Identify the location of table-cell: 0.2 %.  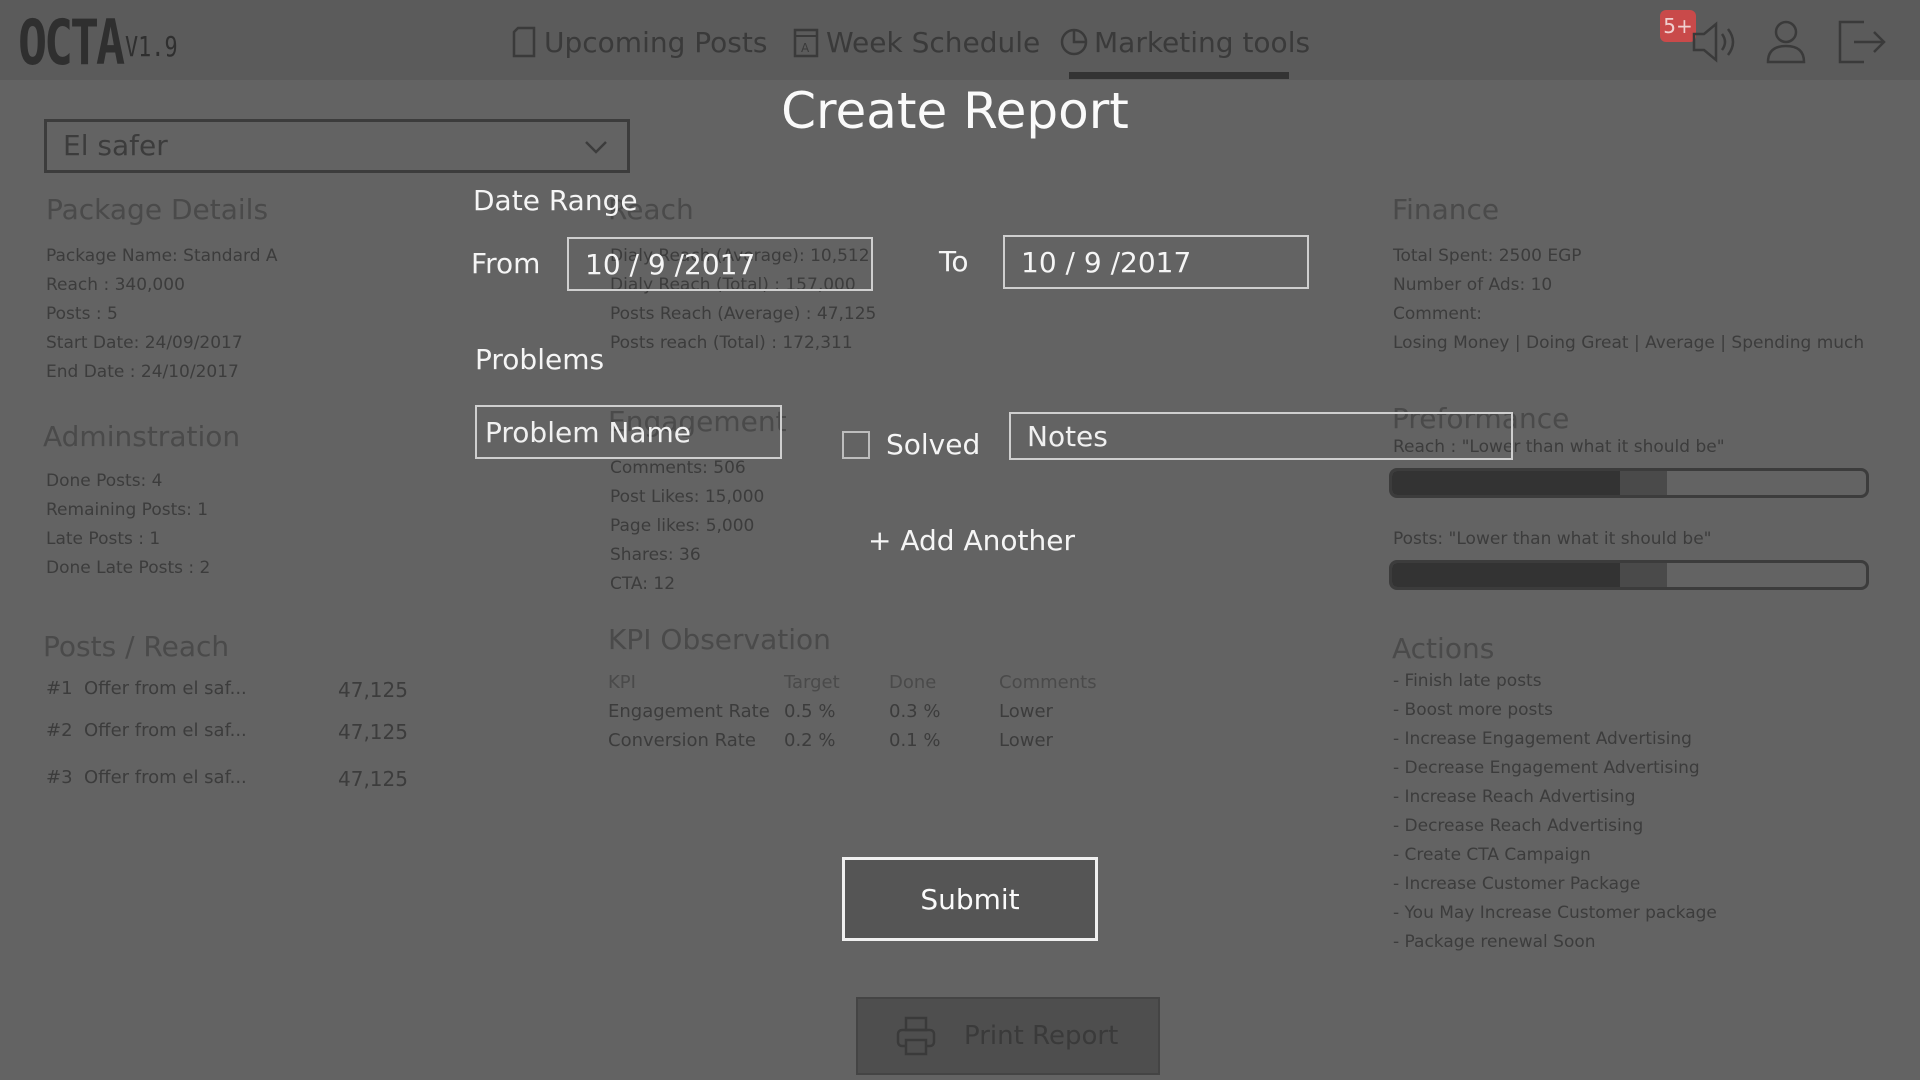
(810, 740).